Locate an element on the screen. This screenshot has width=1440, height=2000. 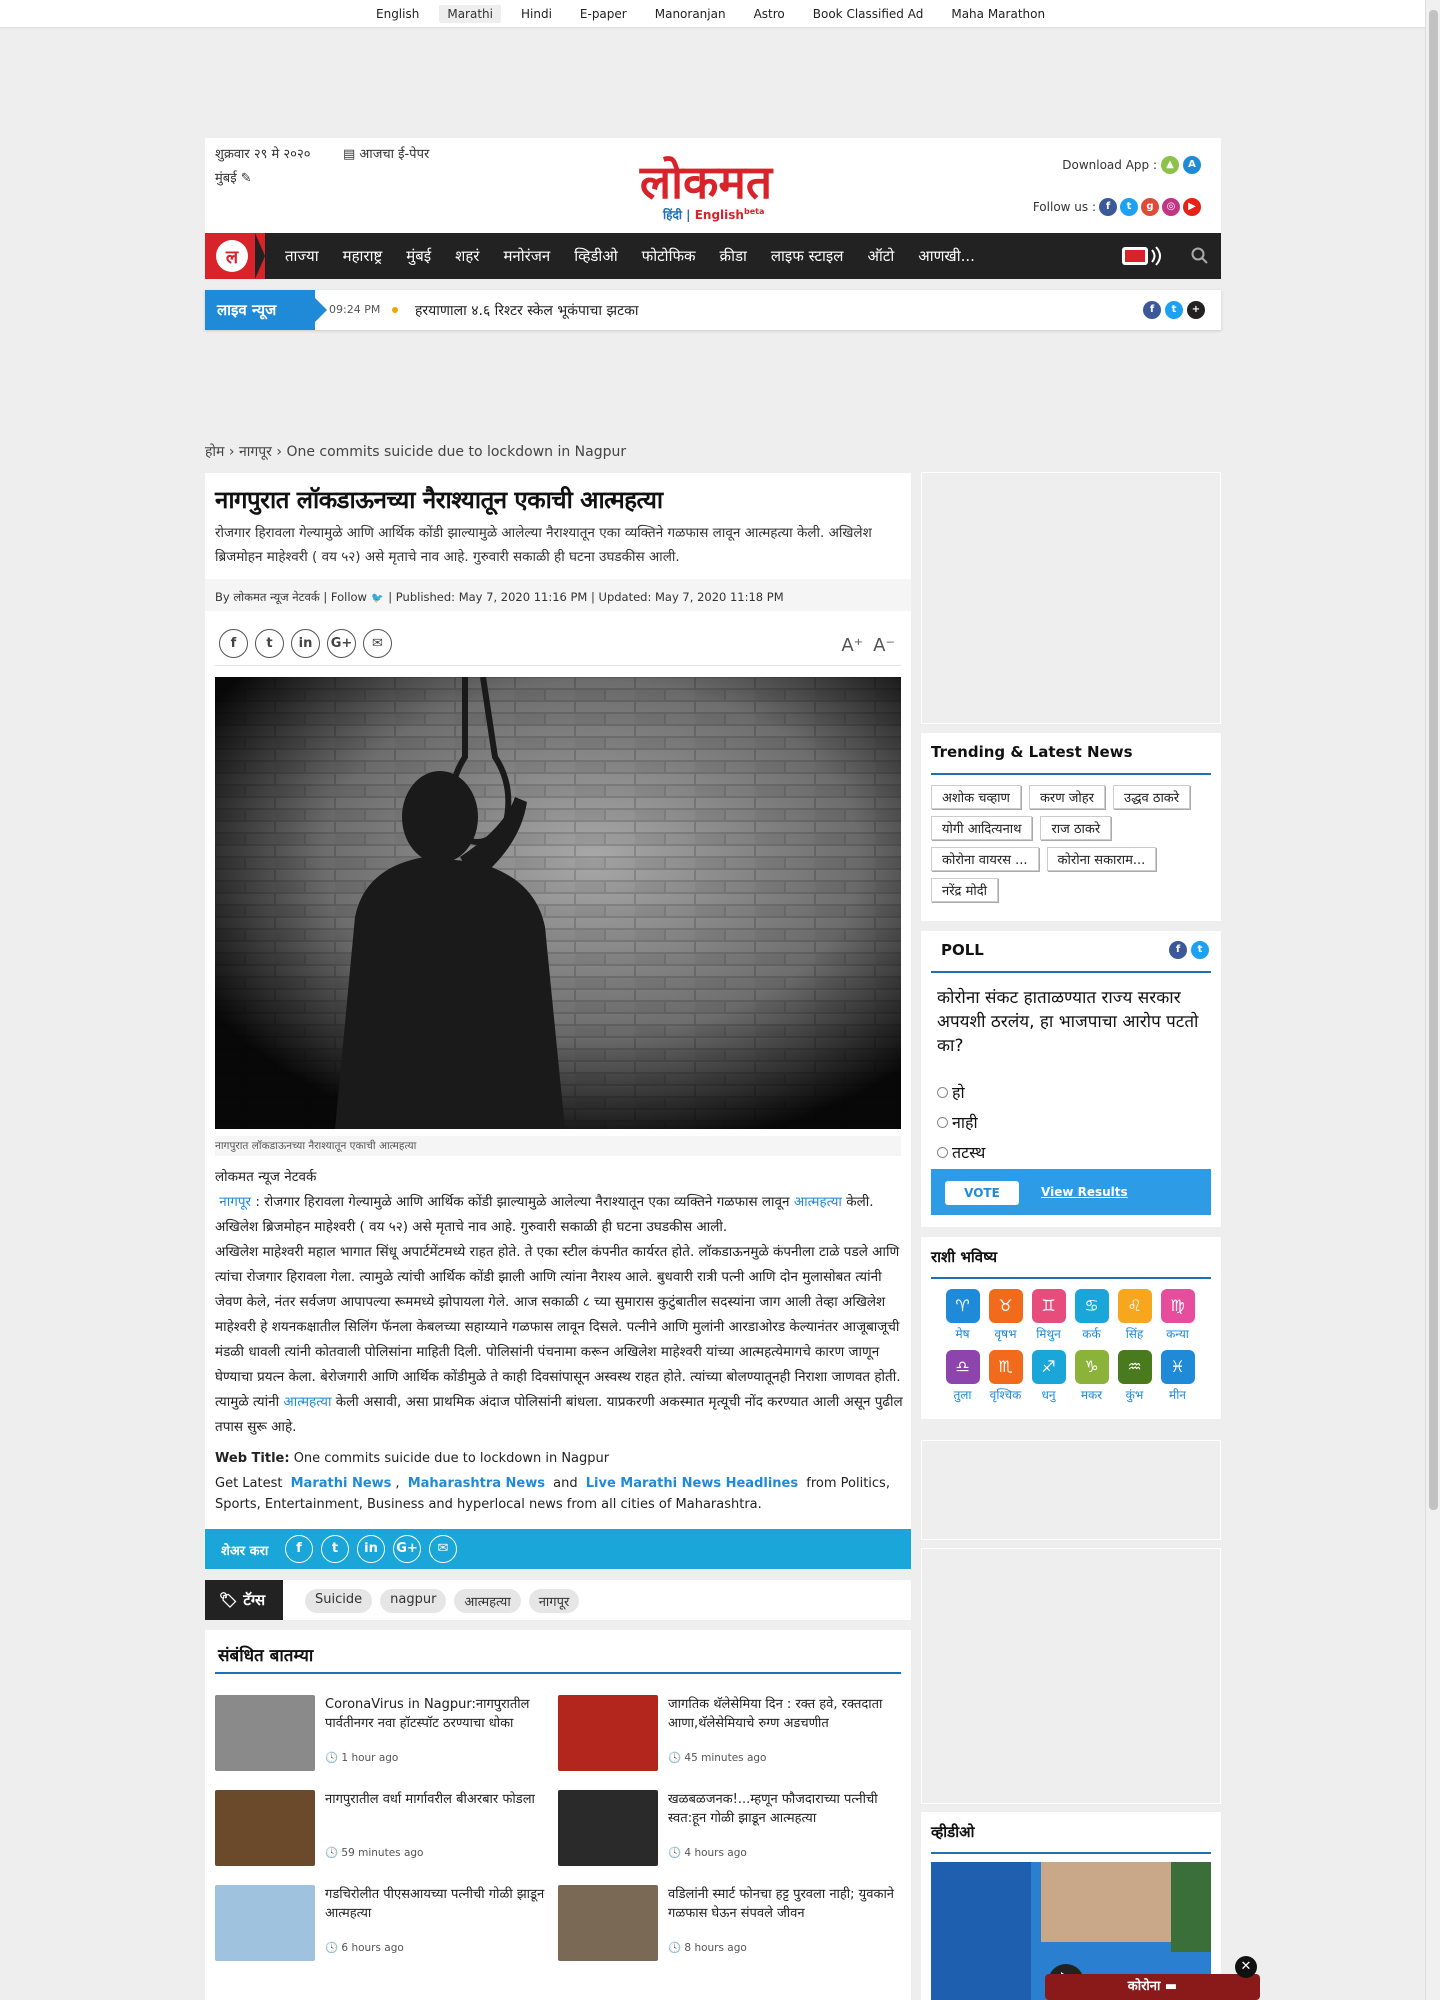
horoscope-sign: ♒ कुंभ is located at coordinates (1134, 1376).